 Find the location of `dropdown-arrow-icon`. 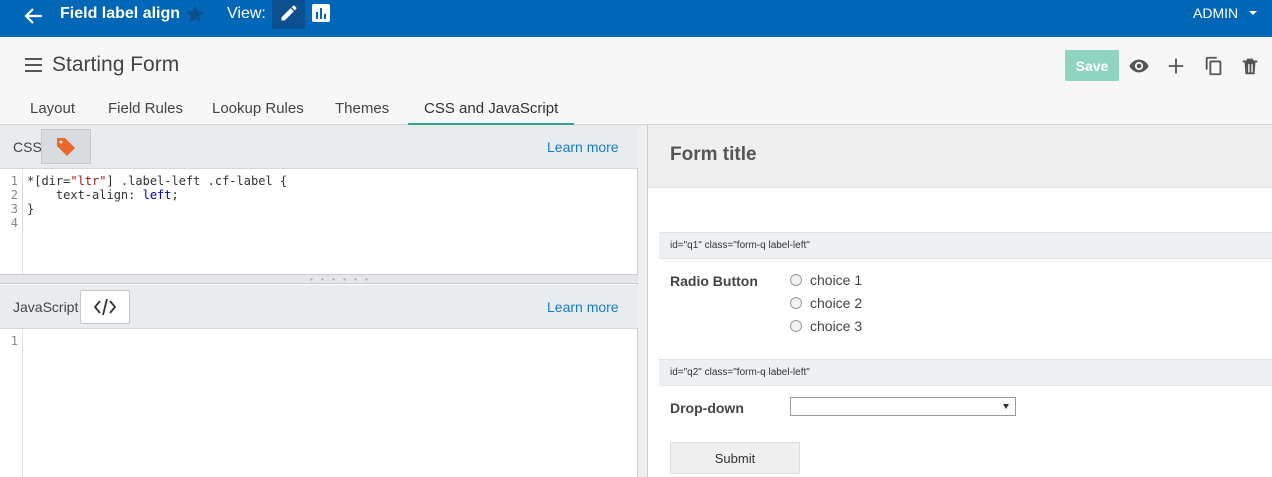

dropdown-arrow-icon is located at coordinates (1006, 406).